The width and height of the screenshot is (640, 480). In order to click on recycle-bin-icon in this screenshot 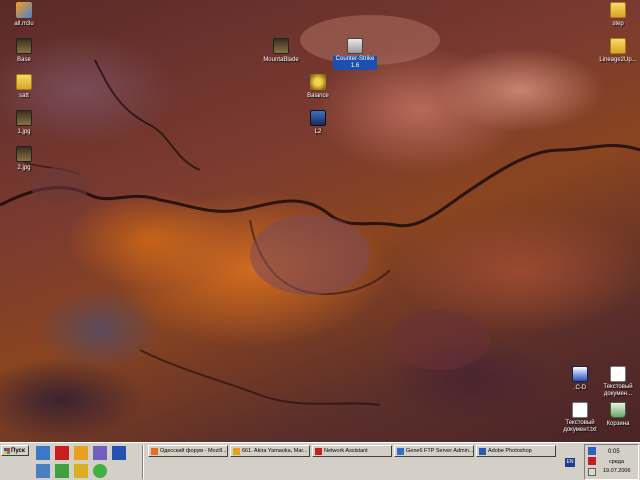, I will do `click(618, 410)`.